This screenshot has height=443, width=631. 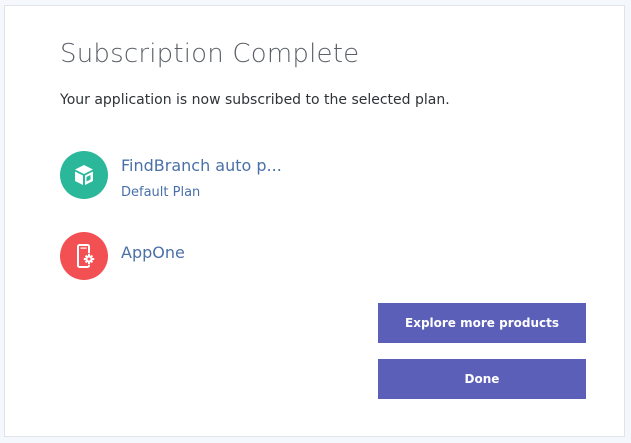 I want to click on application-name: AppOne, so click(x=153, y=252).